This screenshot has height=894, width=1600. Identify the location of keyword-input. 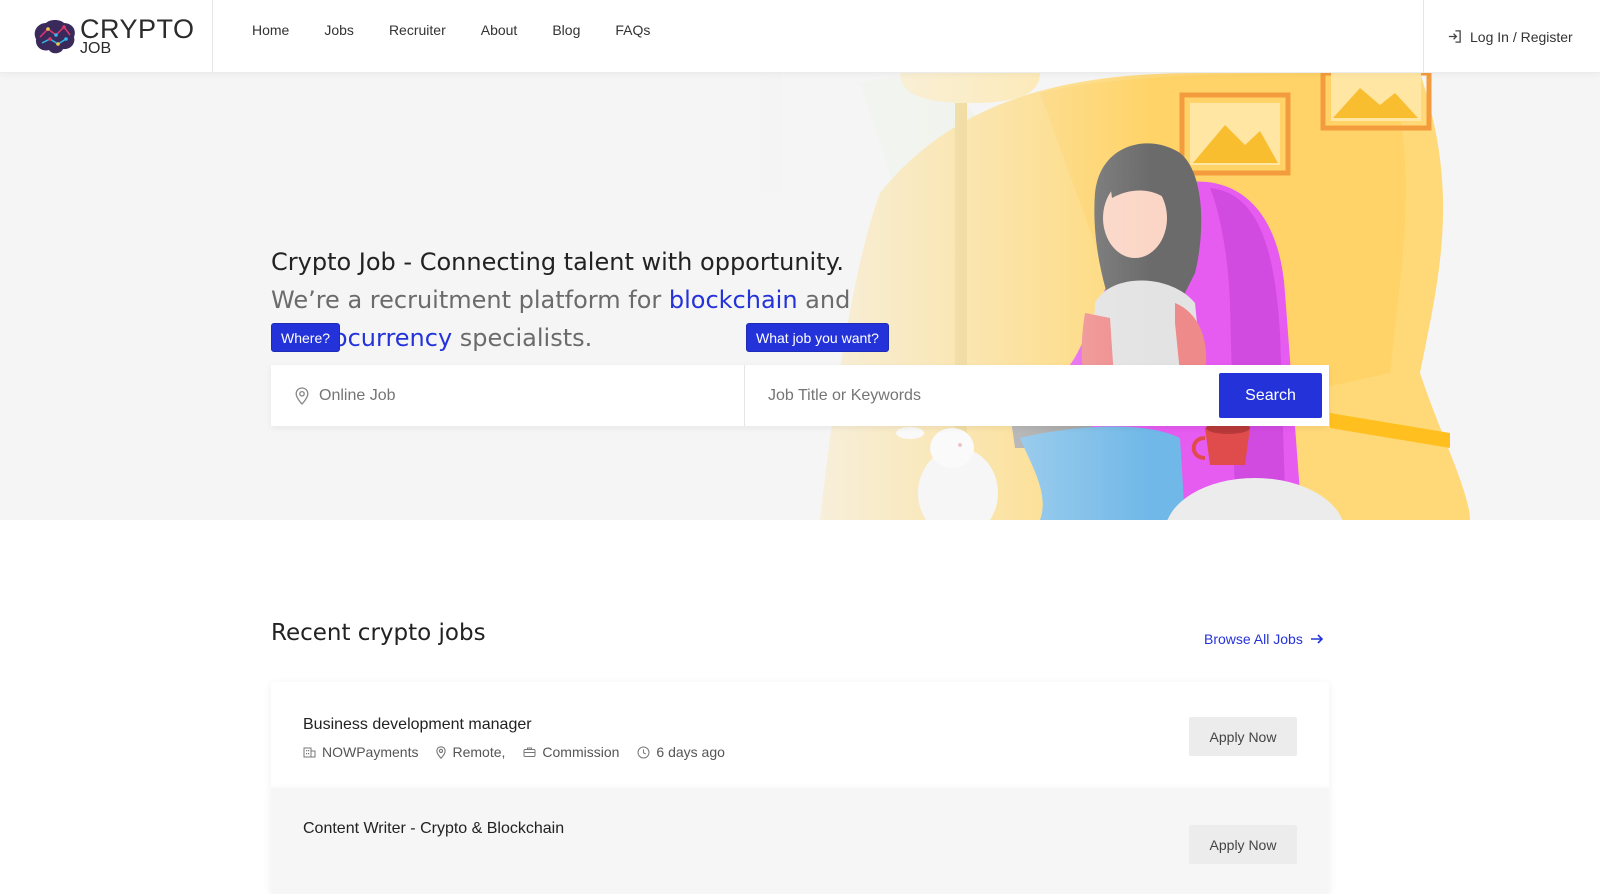
(978, 395).